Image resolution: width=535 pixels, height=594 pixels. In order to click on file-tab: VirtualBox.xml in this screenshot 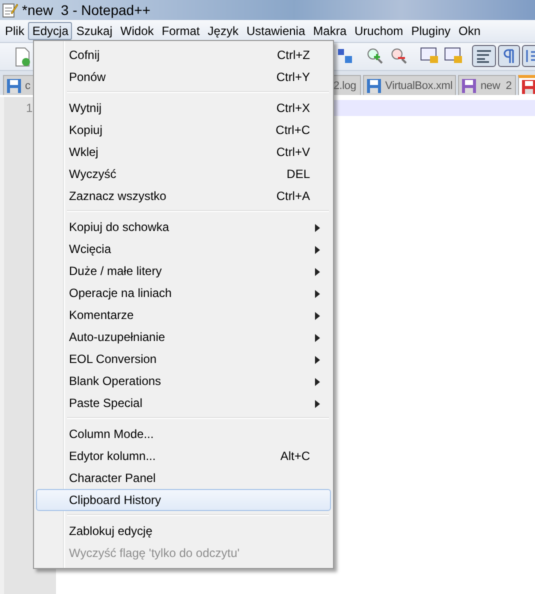, I will do `click(409, 85)`.